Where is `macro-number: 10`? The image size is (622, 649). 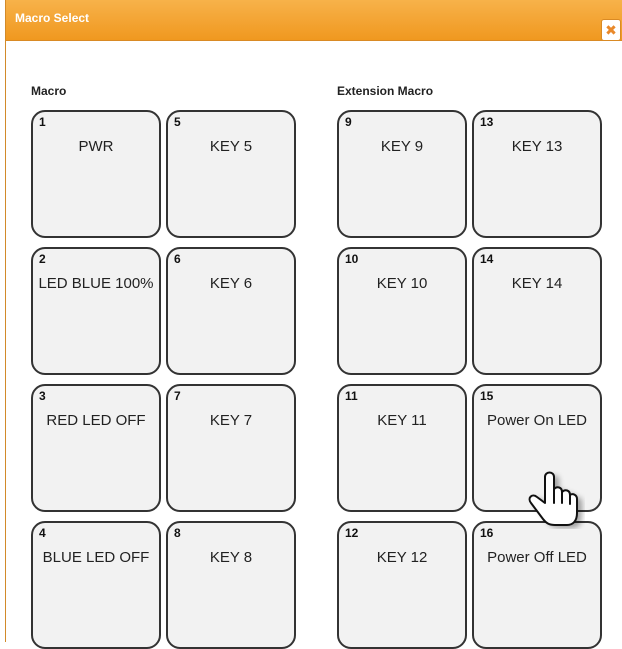 macro-number: 10 is located at coordinates (352, 259).